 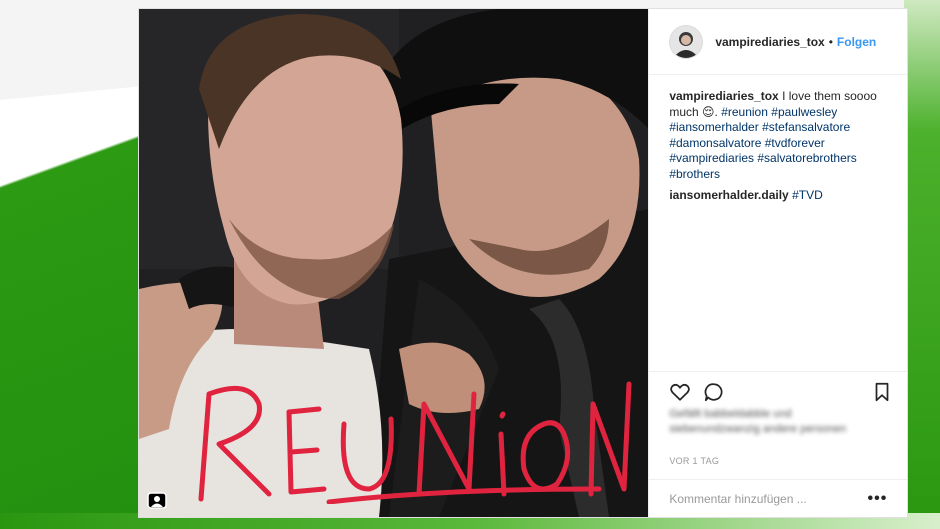 What do you see at coordinates (715, 143) in the screenshot?
I see `hashtag: #damonsalvatore` at bounding box center [715, 143].